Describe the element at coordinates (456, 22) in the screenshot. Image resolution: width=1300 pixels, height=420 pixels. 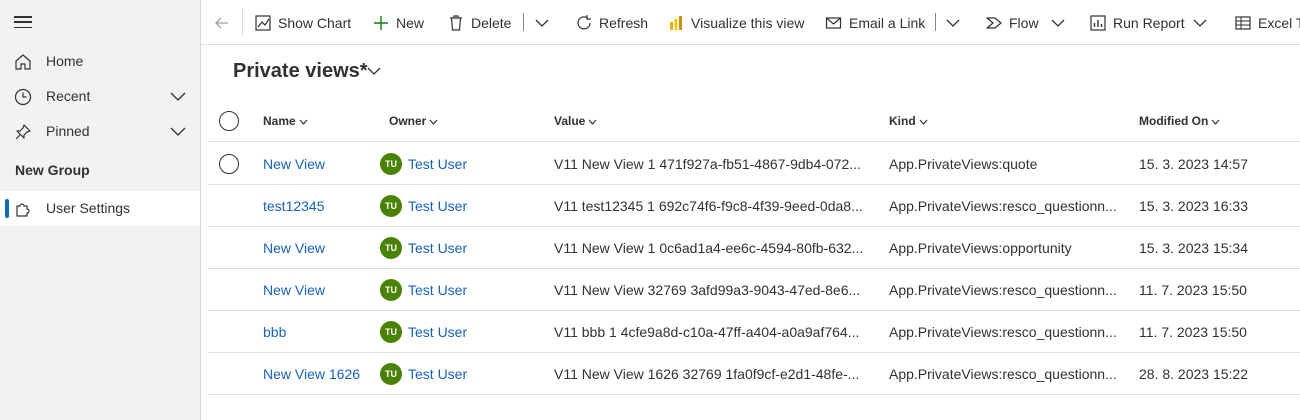
I see `trash-icon` at that location.